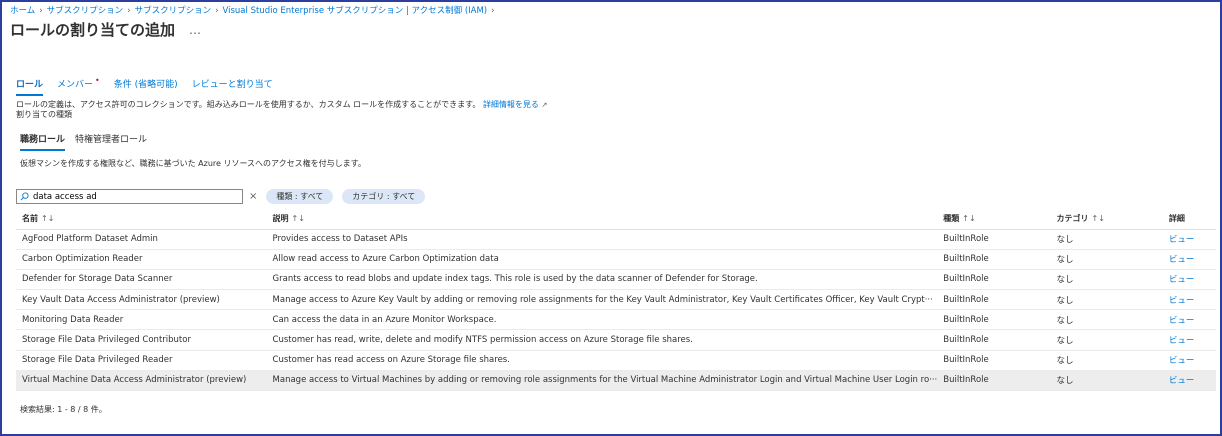 This screenshot has width=1222, height=436. I want to click on role-name-cell: Storage File Data Privileged Contributor, so click(141, 340).